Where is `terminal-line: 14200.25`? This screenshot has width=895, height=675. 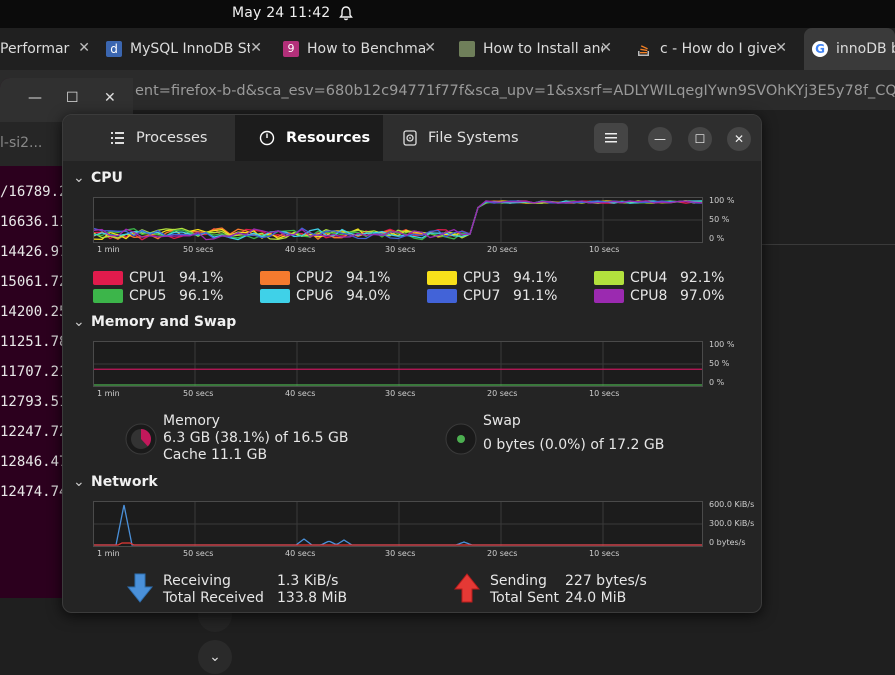 terminal-line: 14200.25 is located at coordinates (34, 312).